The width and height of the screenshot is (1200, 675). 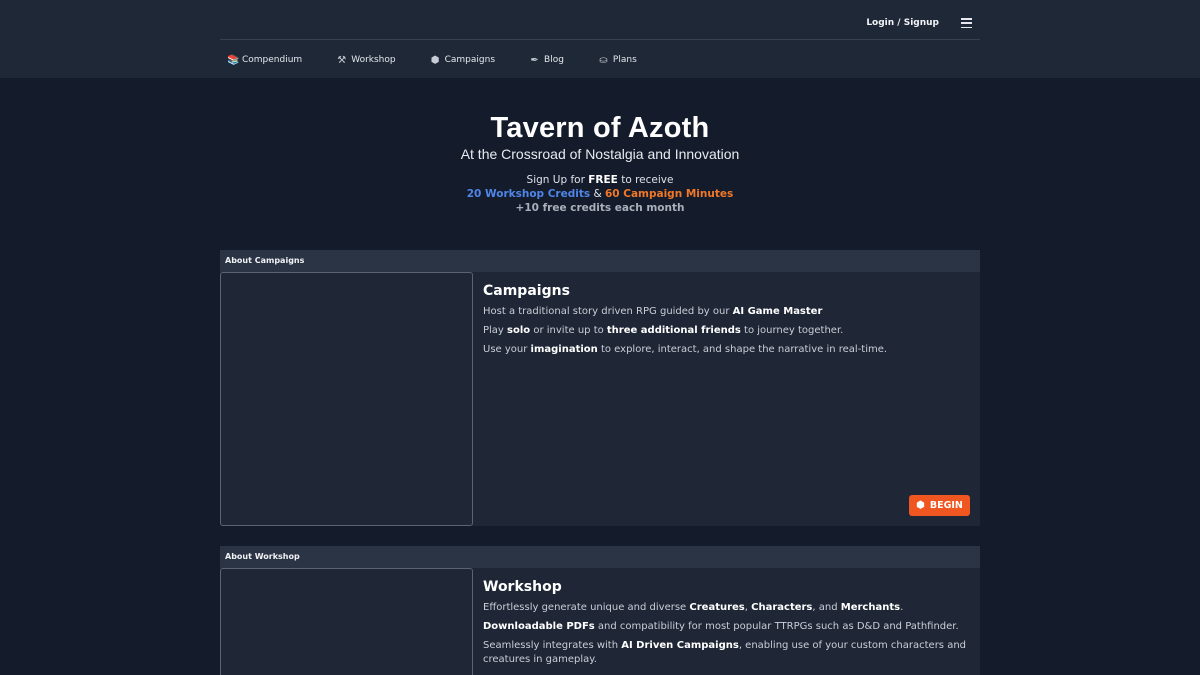 I want to click on account-row: Login / Signup, so click(x=600, y=20).